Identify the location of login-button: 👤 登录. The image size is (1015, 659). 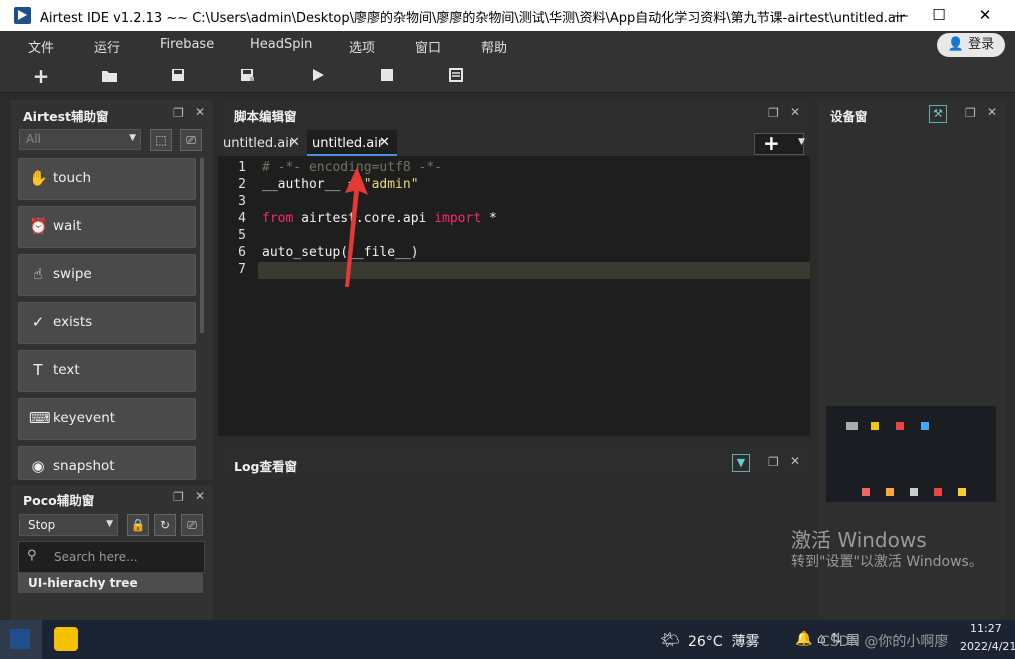
(971, 45).